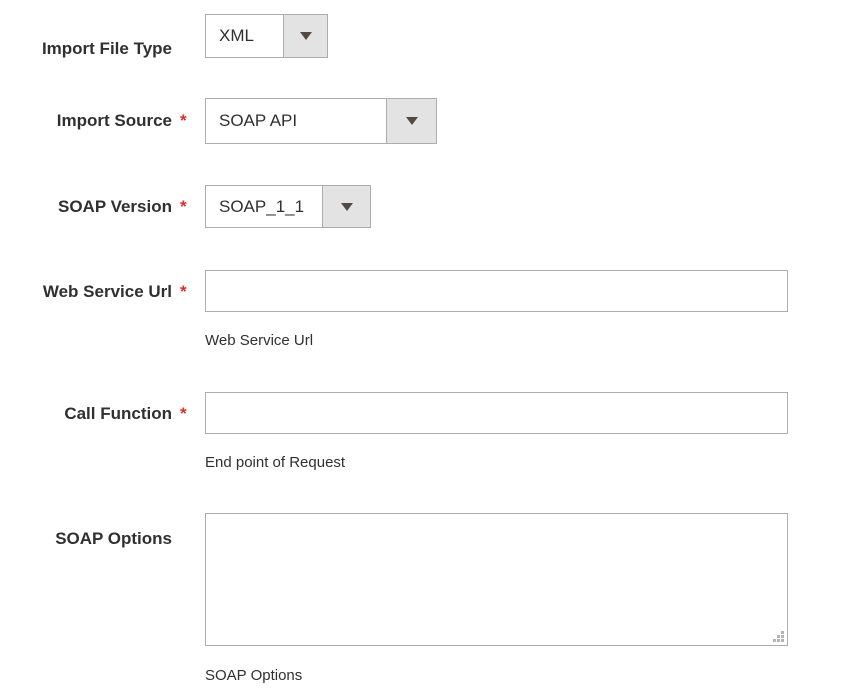 The height and width of the screenshot is (688, 844). What do you see at coordinates (118, 413) in the screenshot?
I see `label-call-function: Call Function` at bounding box center [118, 413].